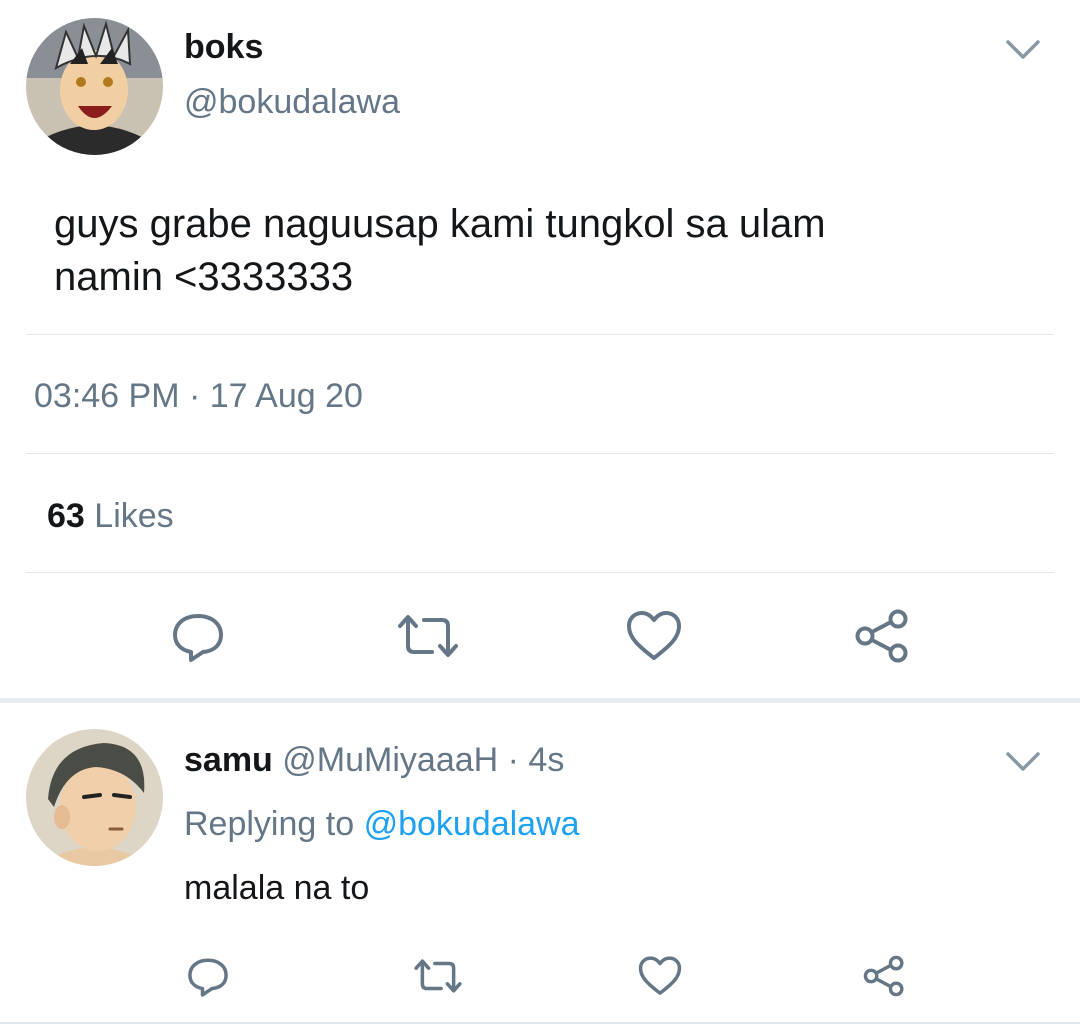  I want to click on author-handle: @bokudalawa, so click(292, 102).